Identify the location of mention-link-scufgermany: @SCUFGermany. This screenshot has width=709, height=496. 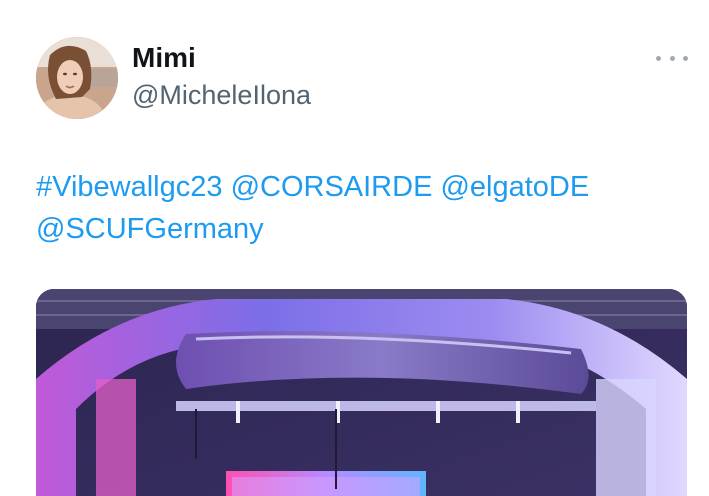
(150, 229).